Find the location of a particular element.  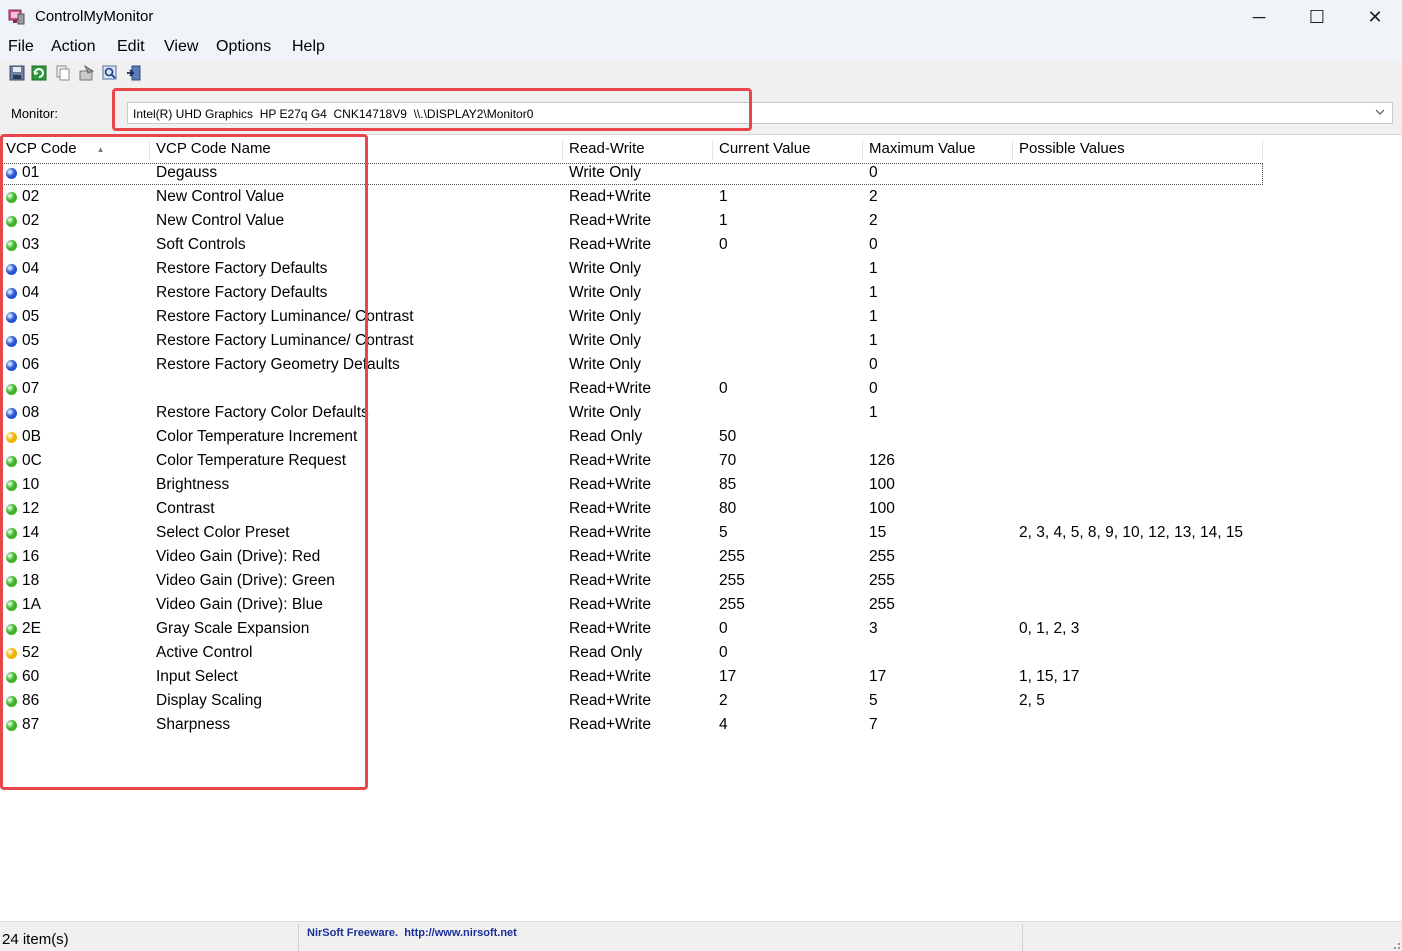

menu-bar: File Action Edit View Options Help is located at coordinates (701, 47).